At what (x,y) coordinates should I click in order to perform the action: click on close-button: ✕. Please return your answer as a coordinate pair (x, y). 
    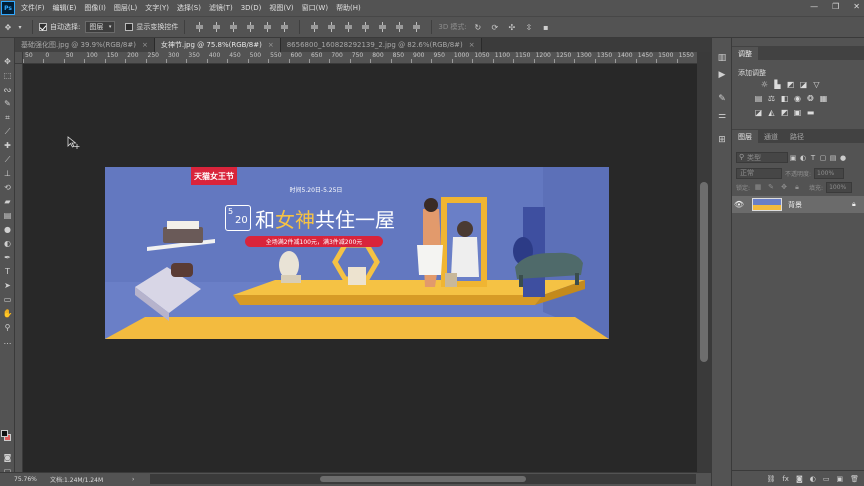
    Looking at the image, I should click on (856, 6).